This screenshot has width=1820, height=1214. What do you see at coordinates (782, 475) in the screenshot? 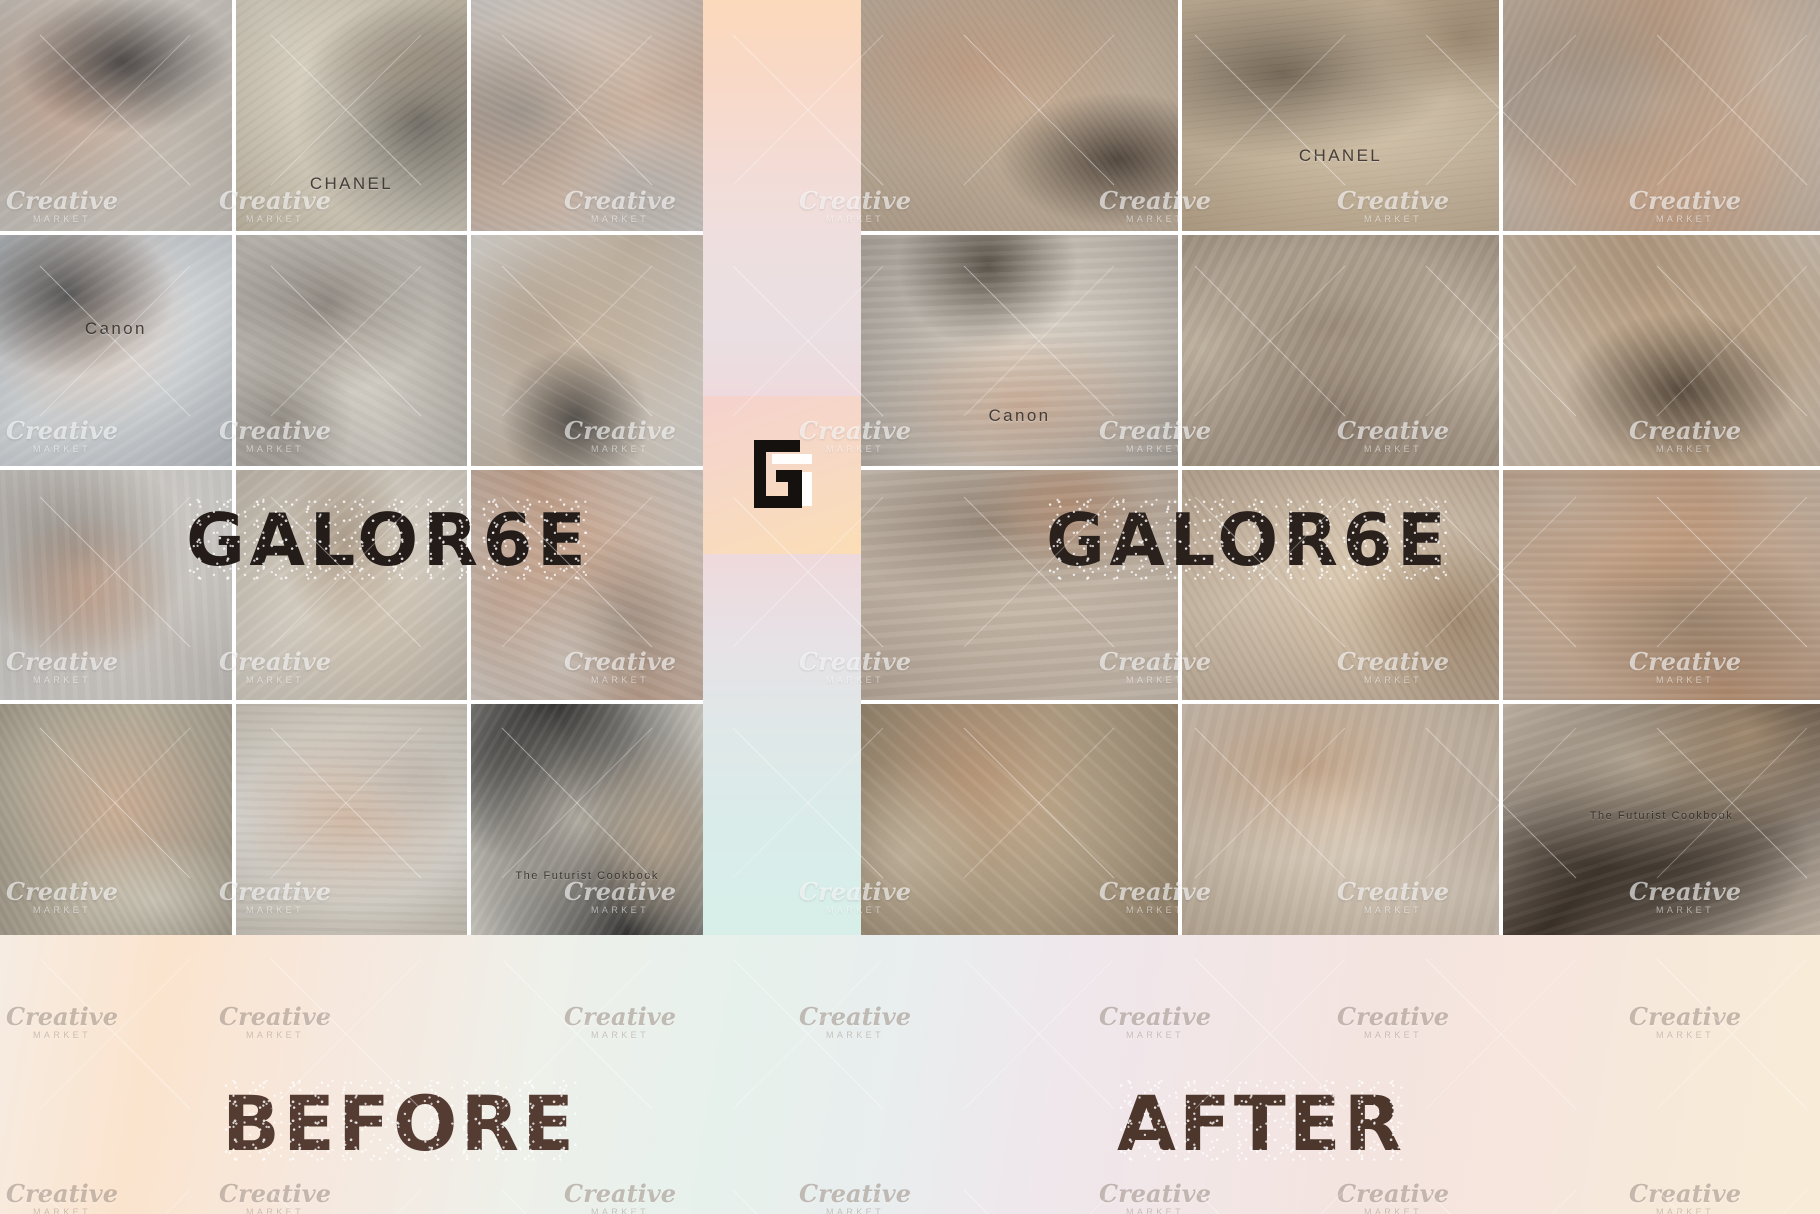
I see `brand-monogram-g` at bounding box center [782, 475].